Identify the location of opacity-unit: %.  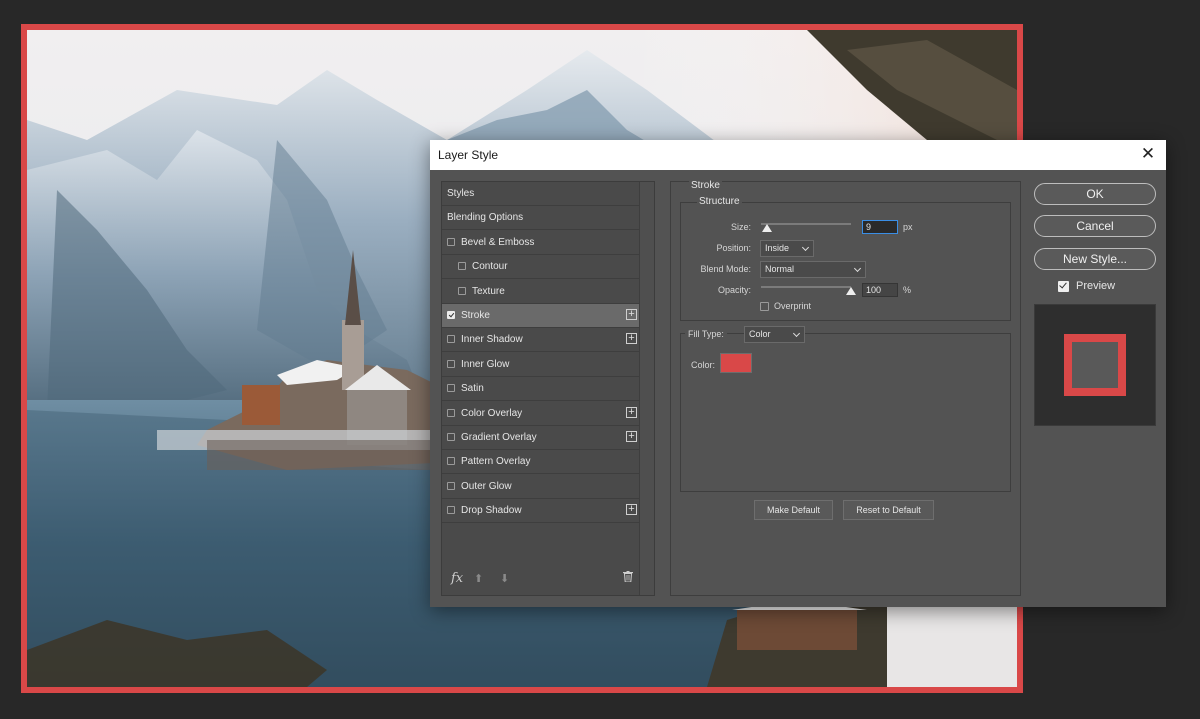
(907, 290).